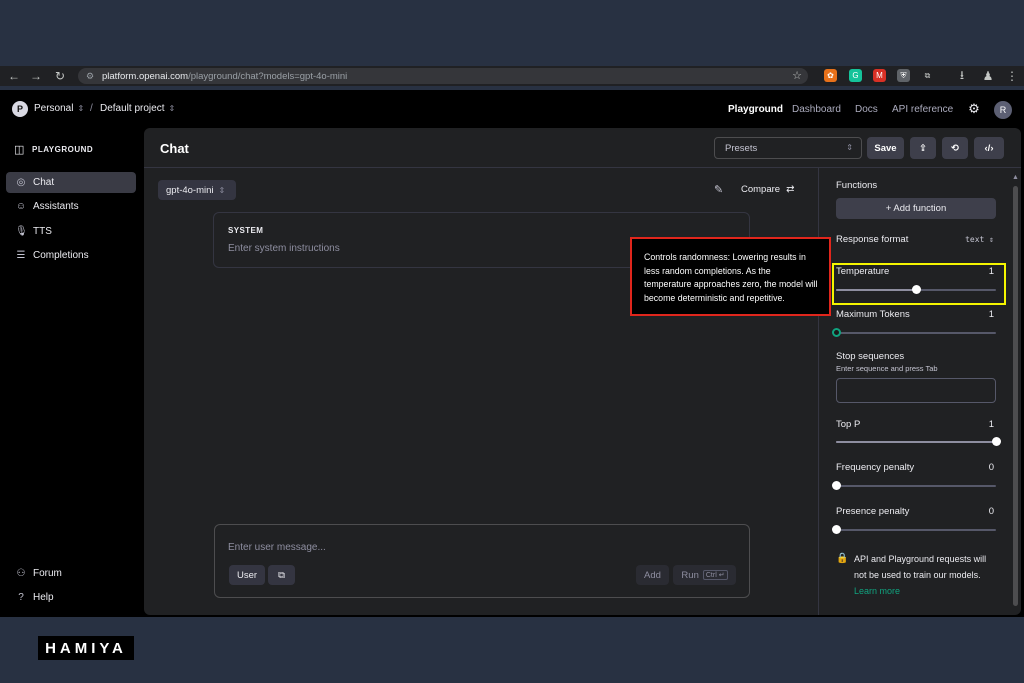 Image resolution: width=1024 pixels, height=683 pixels. Describe the element at coordinates (21, 206) in the screenshot. I see `assistants-icon: ☺` at that location.